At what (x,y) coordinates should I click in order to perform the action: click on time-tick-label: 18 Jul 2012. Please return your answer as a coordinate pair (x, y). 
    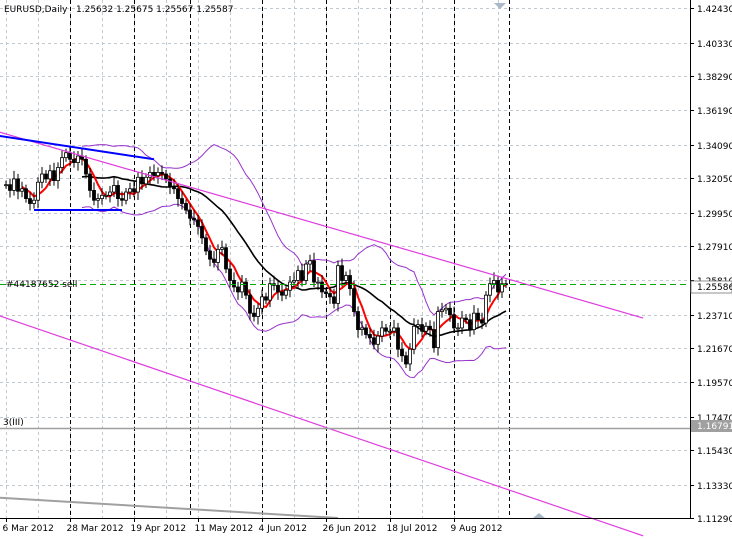
    Looking at the image, I should click on (412, 529).